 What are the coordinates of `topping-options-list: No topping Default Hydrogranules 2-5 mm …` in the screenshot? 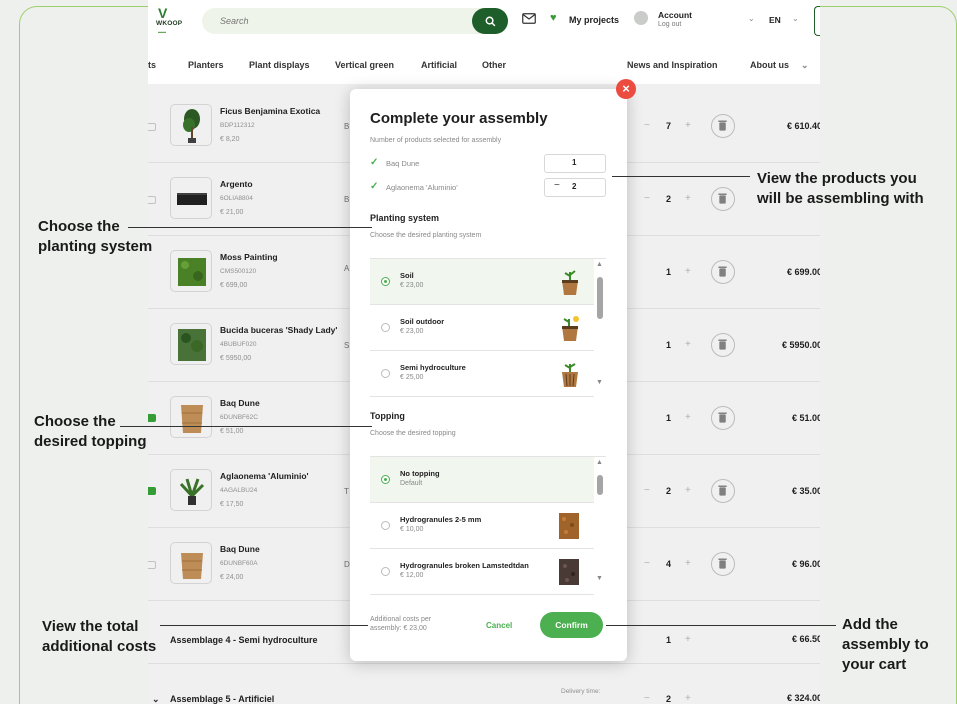 It's located at (488, 525).